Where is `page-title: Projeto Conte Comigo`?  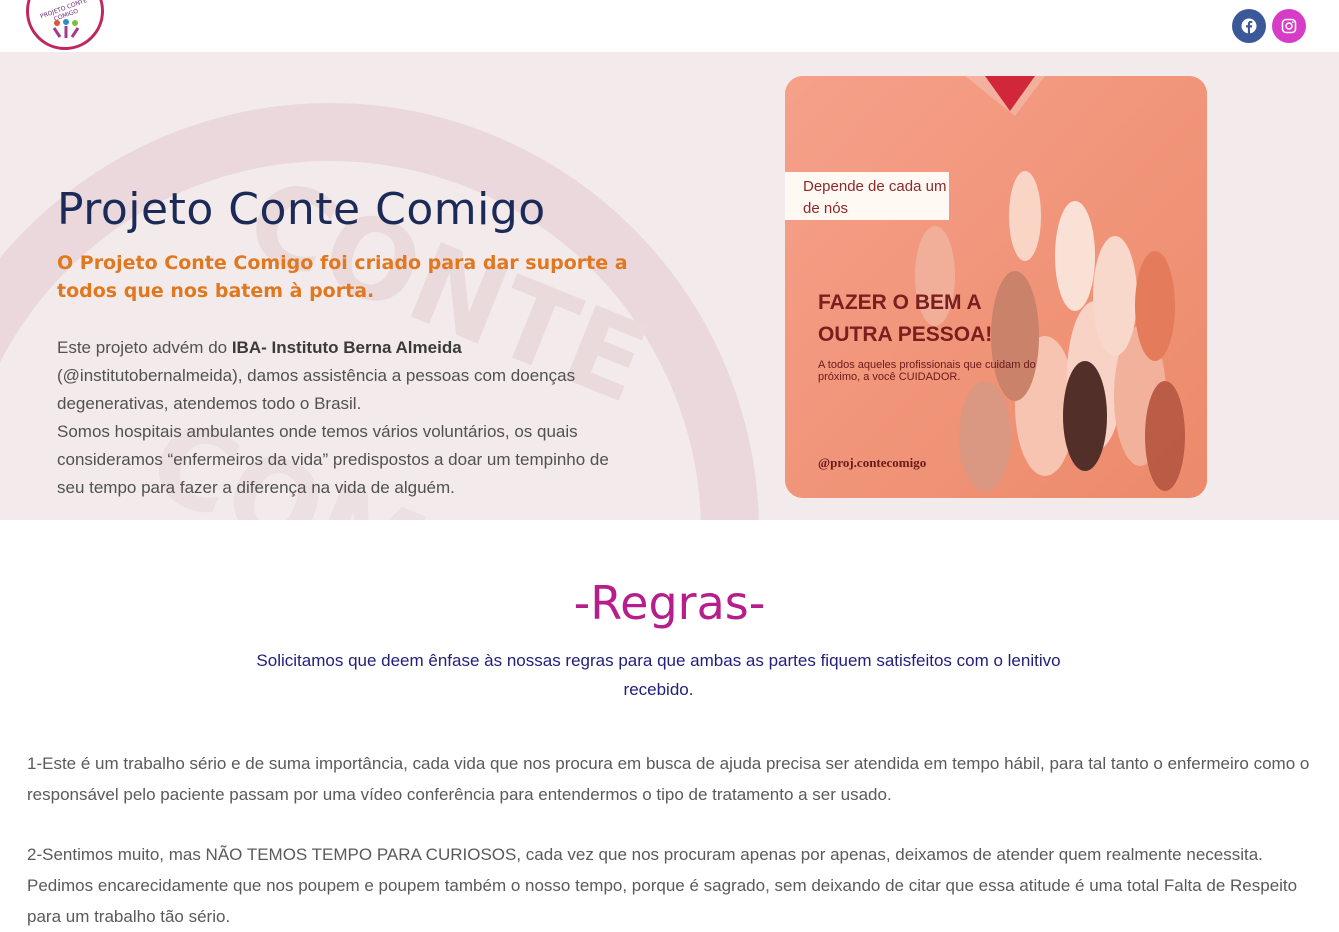 page-title: Projeto Conte Comigo is located at coordinates (301, 209).